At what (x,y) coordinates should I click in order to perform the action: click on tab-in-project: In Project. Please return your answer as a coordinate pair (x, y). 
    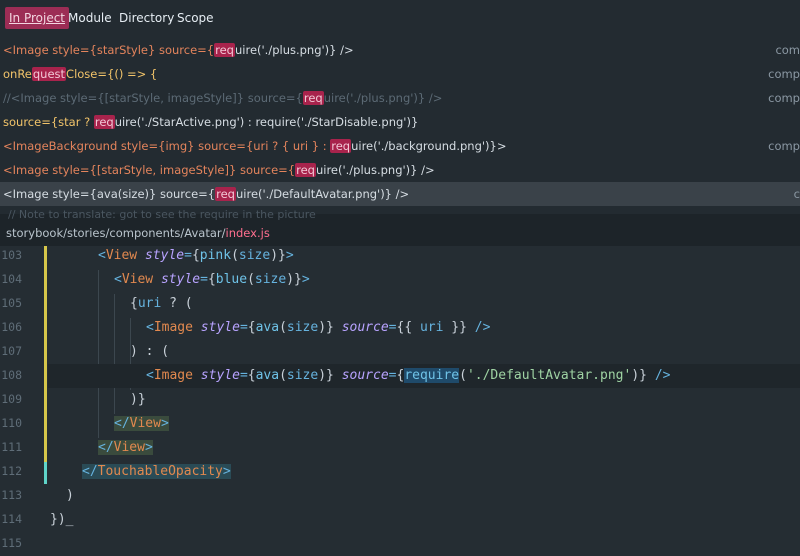
    Looking at the image, I should click on (37, 18).